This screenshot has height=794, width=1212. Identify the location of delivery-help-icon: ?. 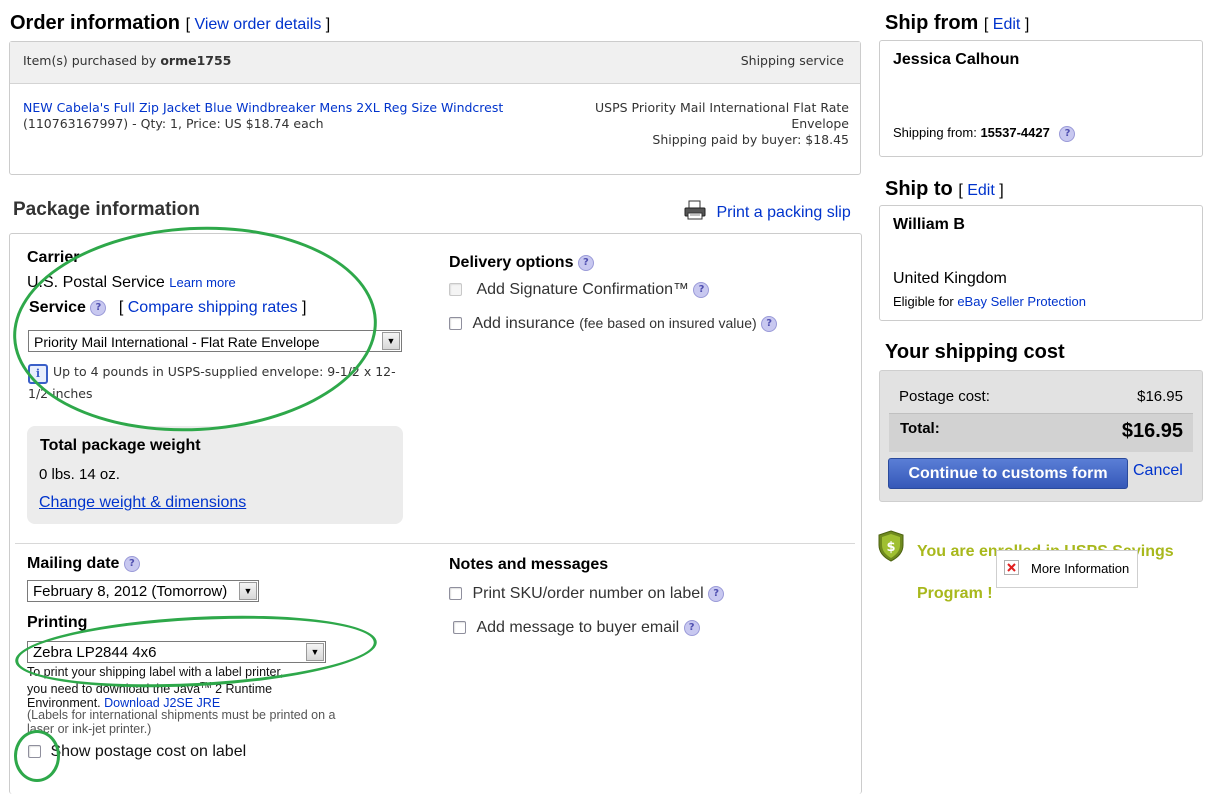
(585, 262).